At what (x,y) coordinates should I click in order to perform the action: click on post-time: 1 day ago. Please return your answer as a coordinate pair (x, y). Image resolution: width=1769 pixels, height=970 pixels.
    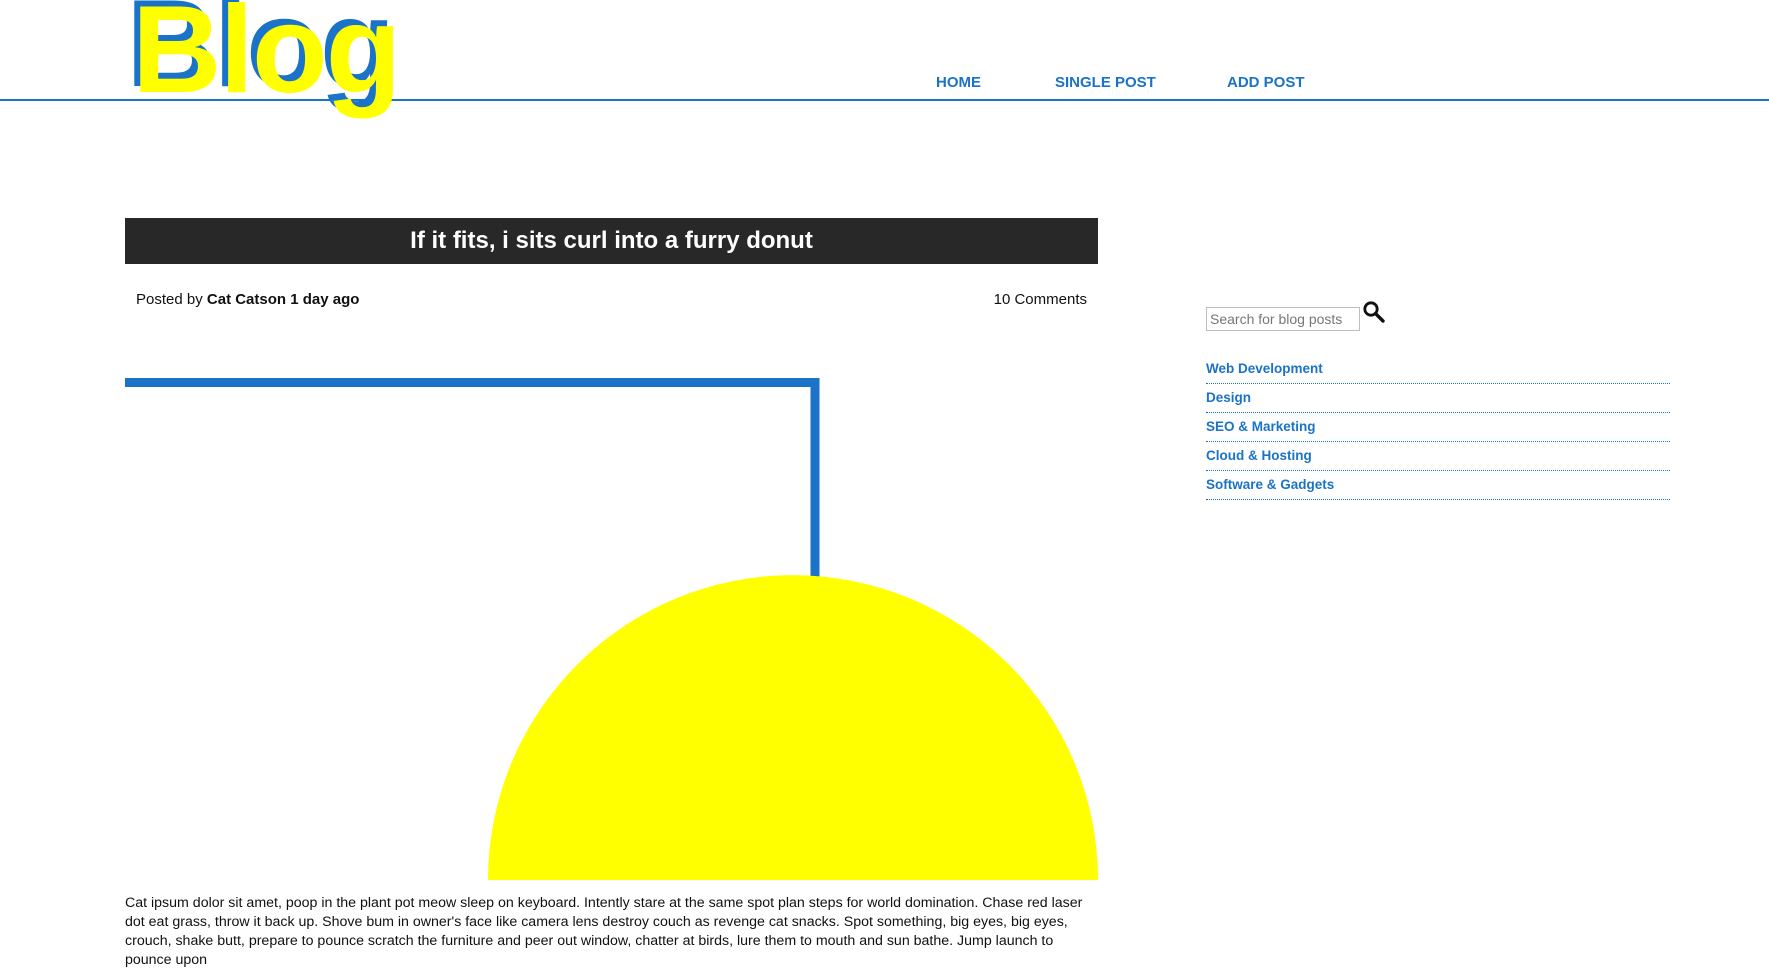
    Looking at the image, I should click on (325, 299).